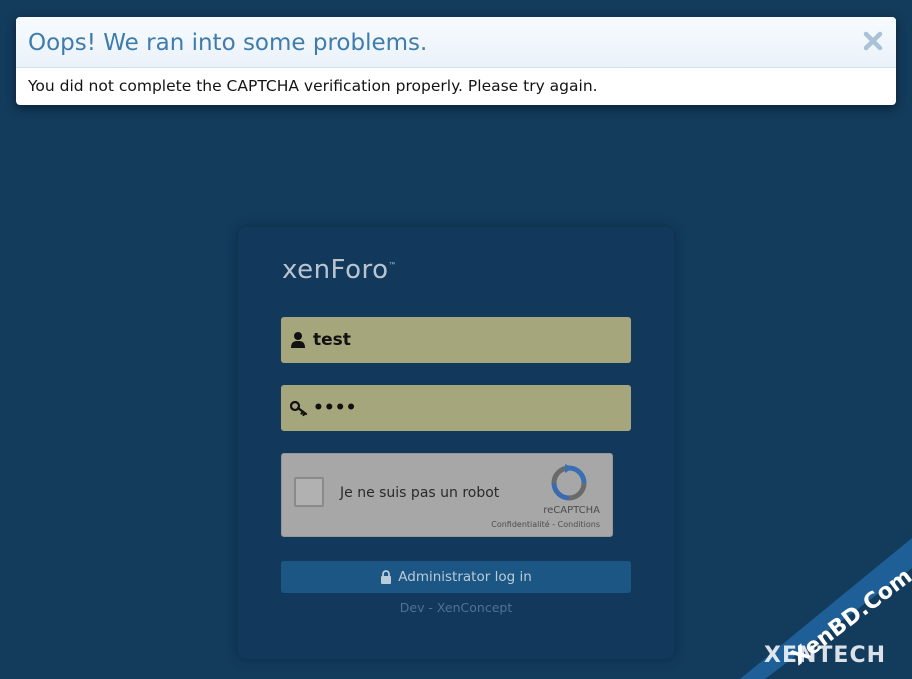  I want to click on admin-login-button: Administrator log in, so click(456, 577).